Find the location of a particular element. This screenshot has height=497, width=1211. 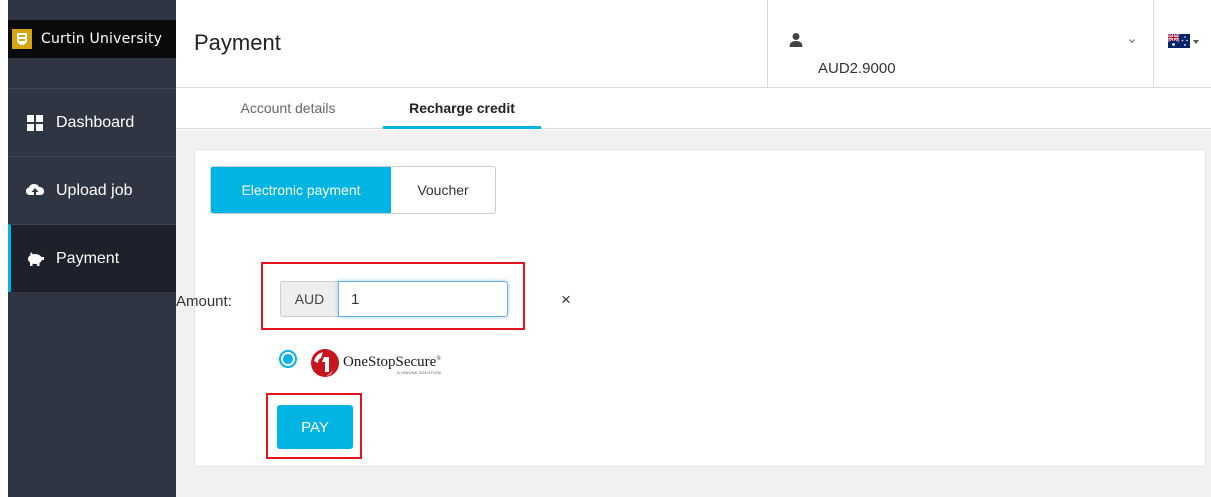

amount-label: Amount: is located at coordinates (204, 301).